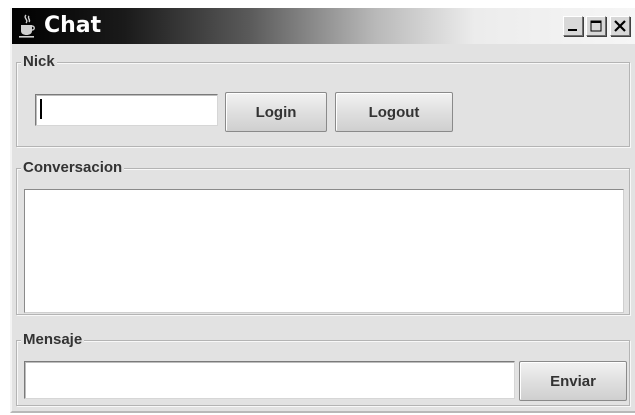 Image resolution: width=635 pixels, height=415 pixels. I want to click on close-icon, so click(620, 26).